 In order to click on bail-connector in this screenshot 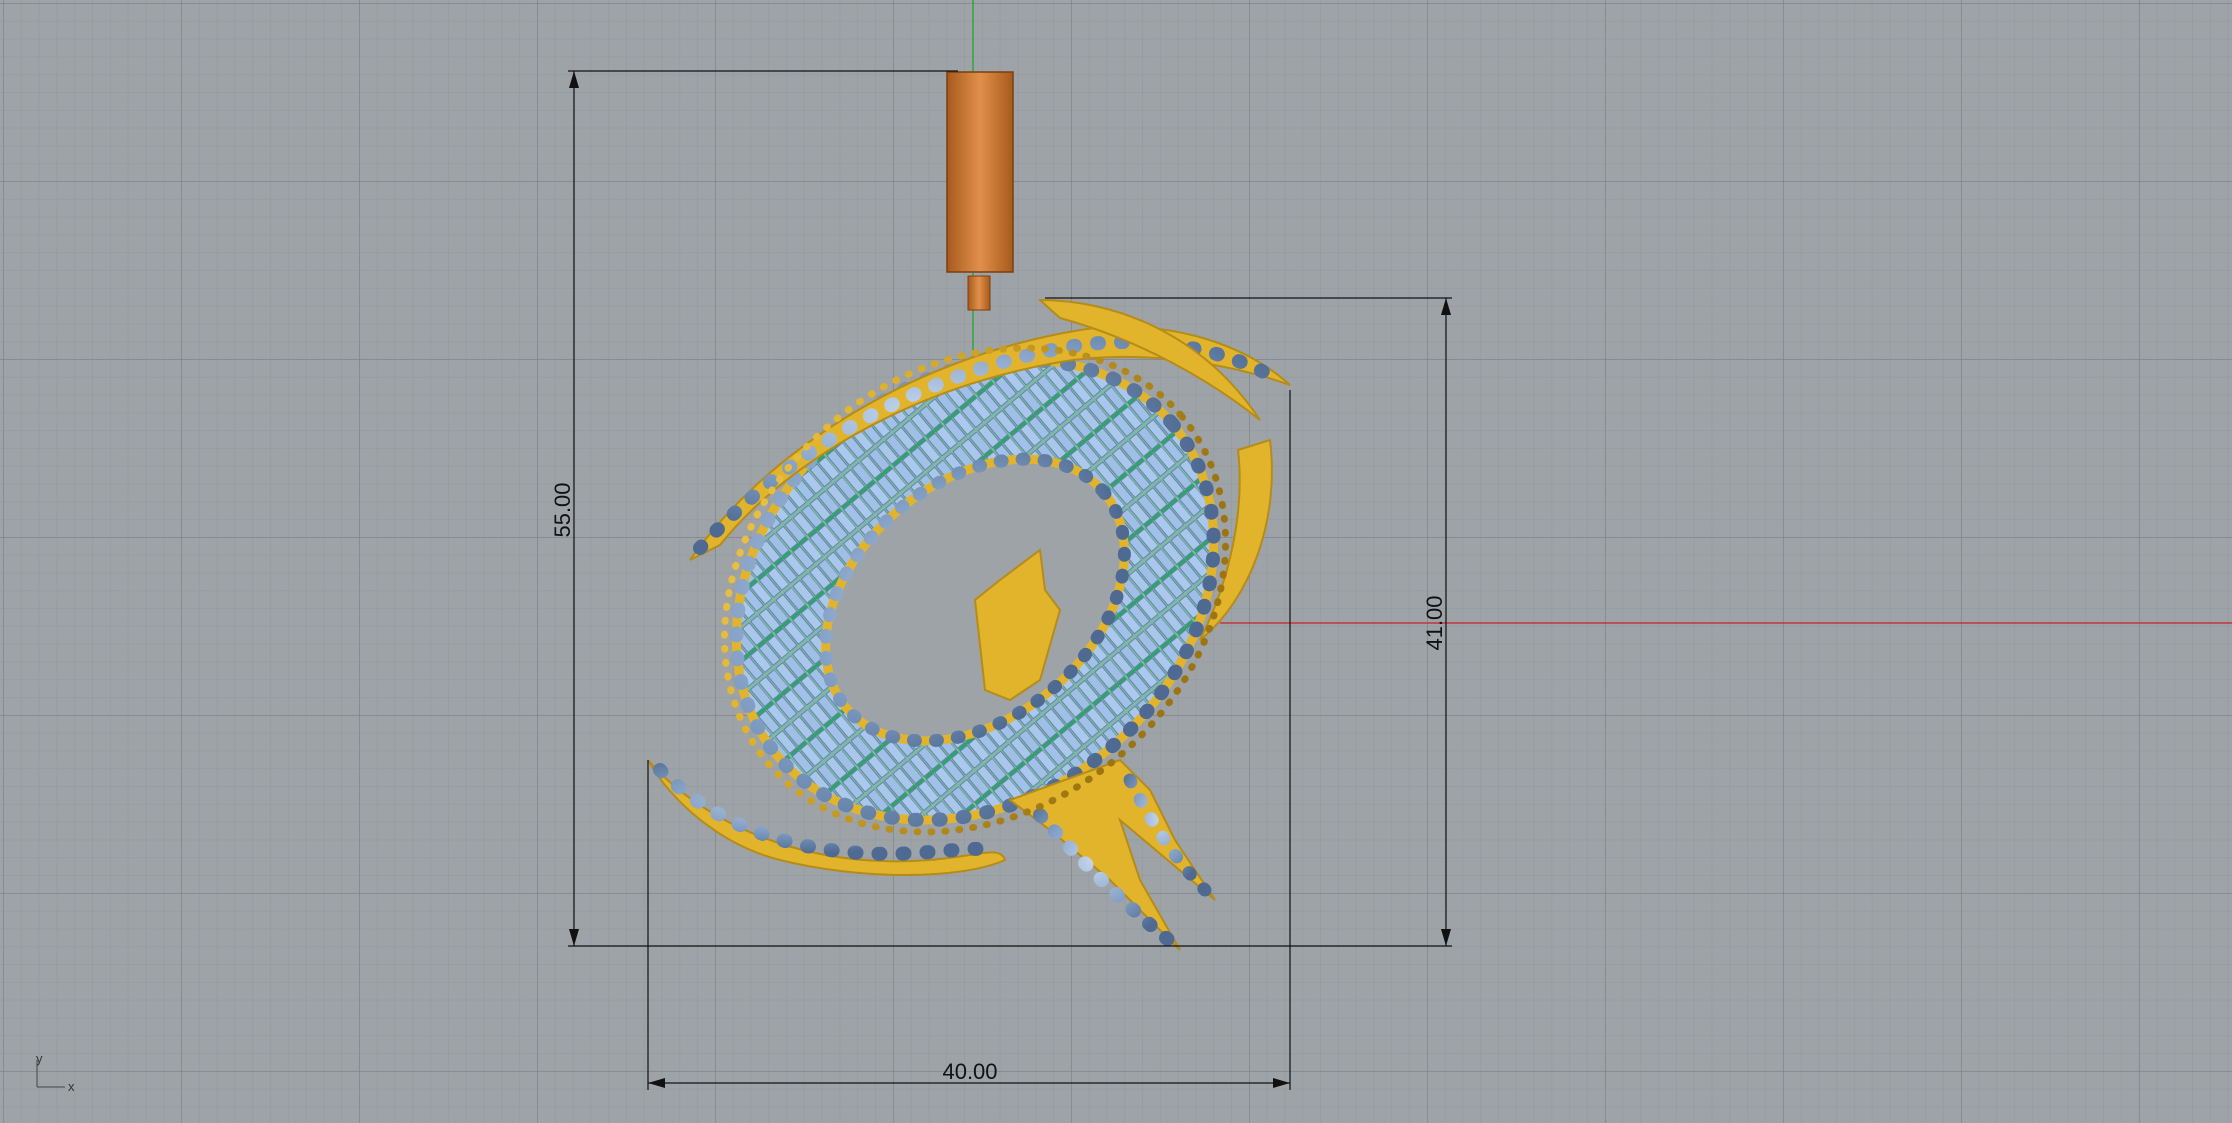, I will do `click(979, 293)`.